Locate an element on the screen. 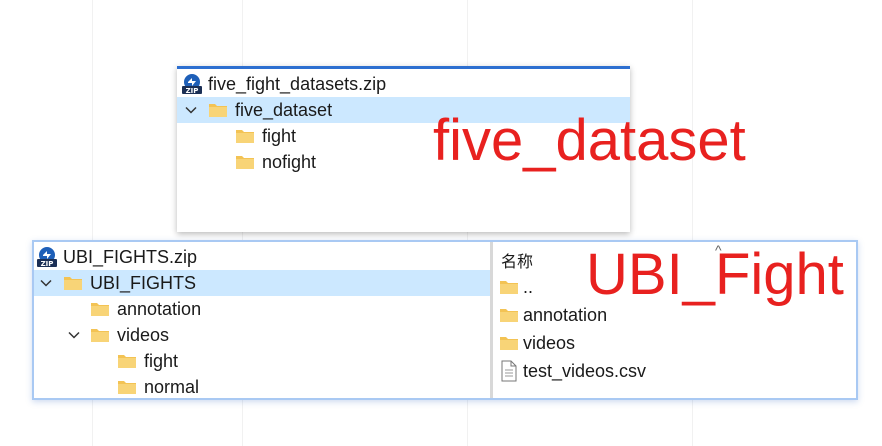  list-item-parent: .. is located at coordinates (516, 287).